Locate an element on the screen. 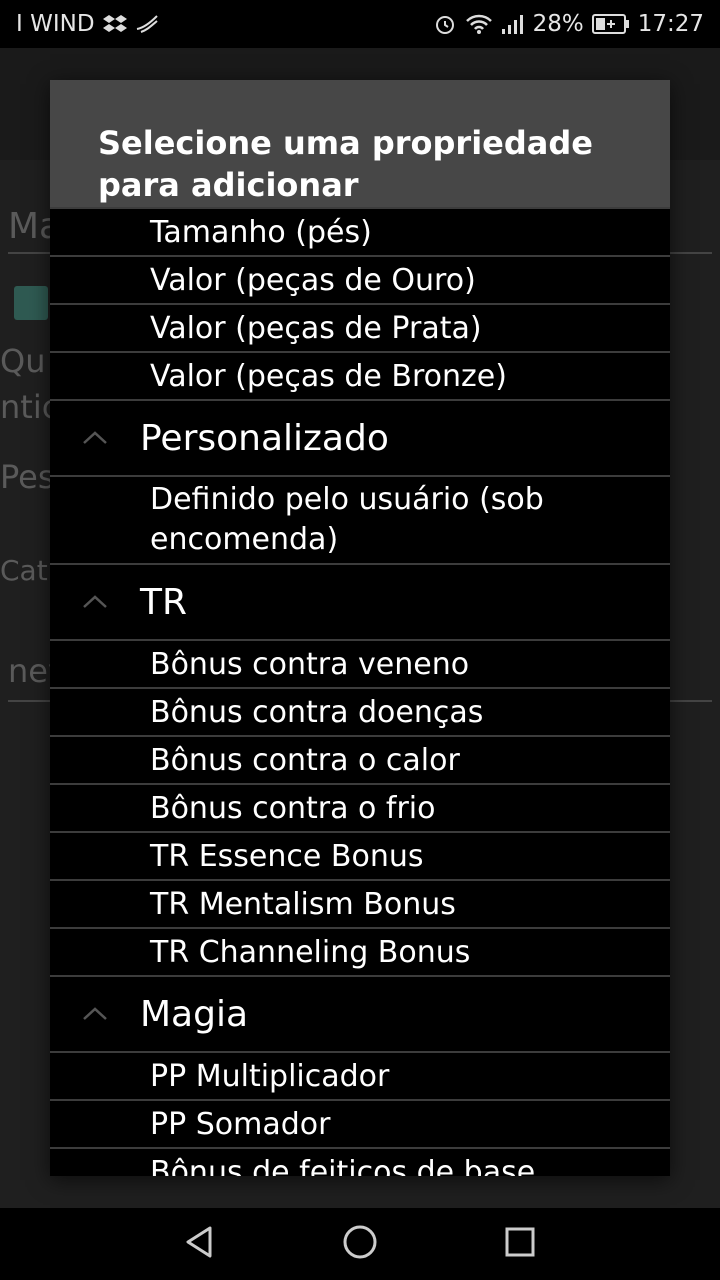 Image resolution: width=720 pixels, height=1280 pixels. carrier-label: I WIND is located at coordinates (55, 24).